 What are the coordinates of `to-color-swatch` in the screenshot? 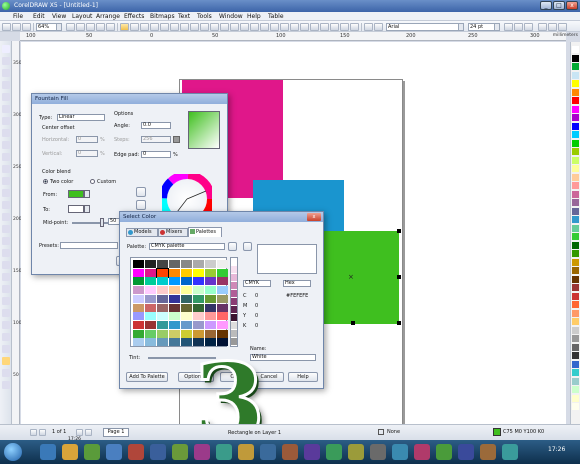 It's located at (76, 209).